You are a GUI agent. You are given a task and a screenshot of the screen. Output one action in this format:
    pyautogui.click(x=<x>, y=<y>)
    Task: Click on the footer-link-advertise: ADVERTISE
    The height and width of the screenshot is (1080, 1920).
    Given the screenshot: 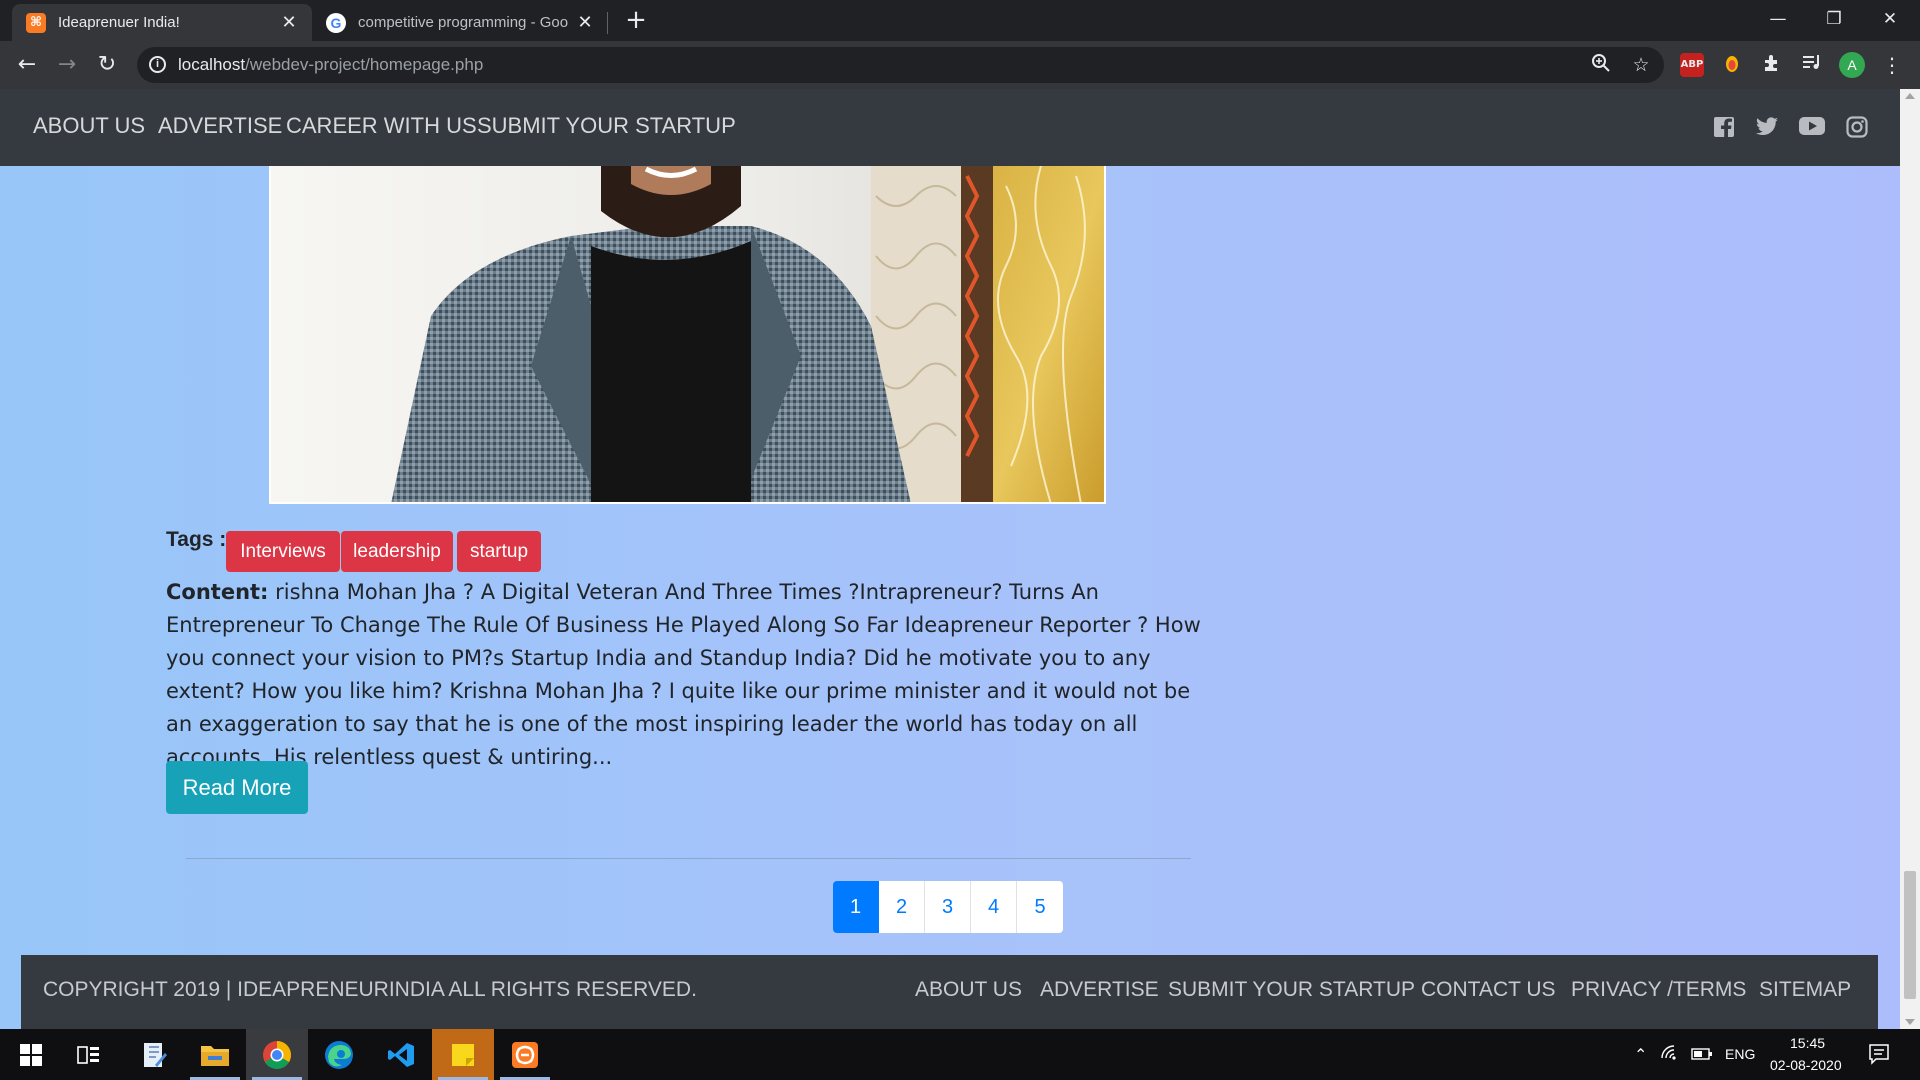 What is the action you would take?
    pyautogui.click(x=1099, y=990)
    